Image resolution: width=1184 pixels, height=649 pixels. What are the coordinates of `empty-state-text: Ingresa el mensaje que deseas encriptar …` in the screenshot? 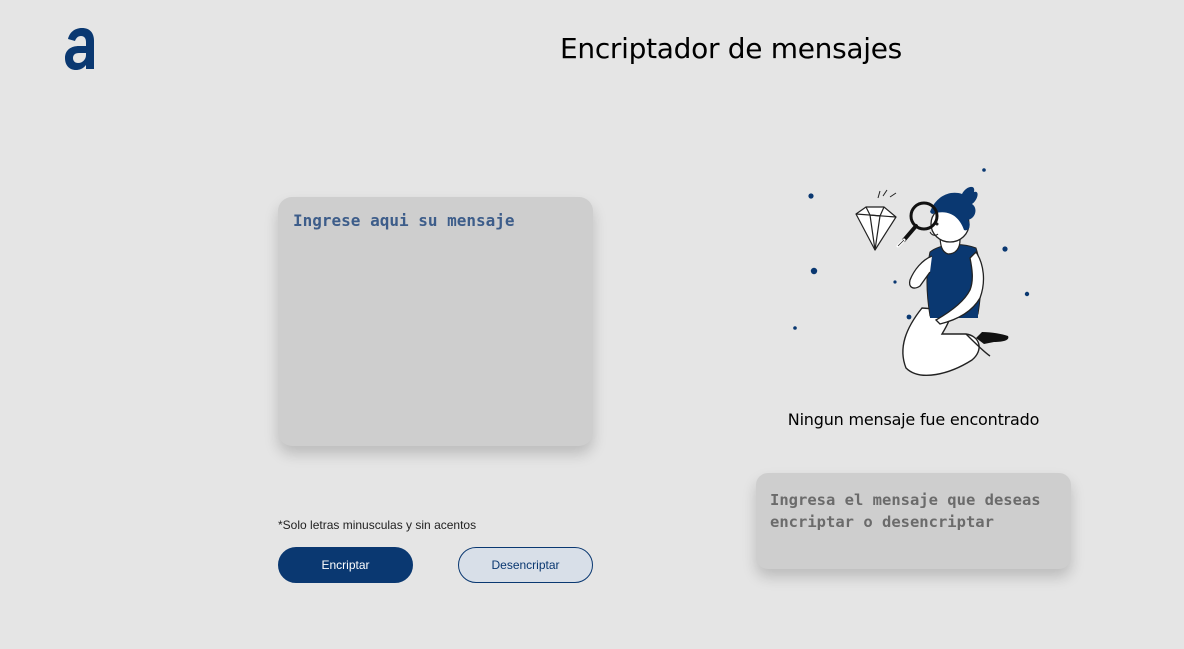 It's located at (905, 511).